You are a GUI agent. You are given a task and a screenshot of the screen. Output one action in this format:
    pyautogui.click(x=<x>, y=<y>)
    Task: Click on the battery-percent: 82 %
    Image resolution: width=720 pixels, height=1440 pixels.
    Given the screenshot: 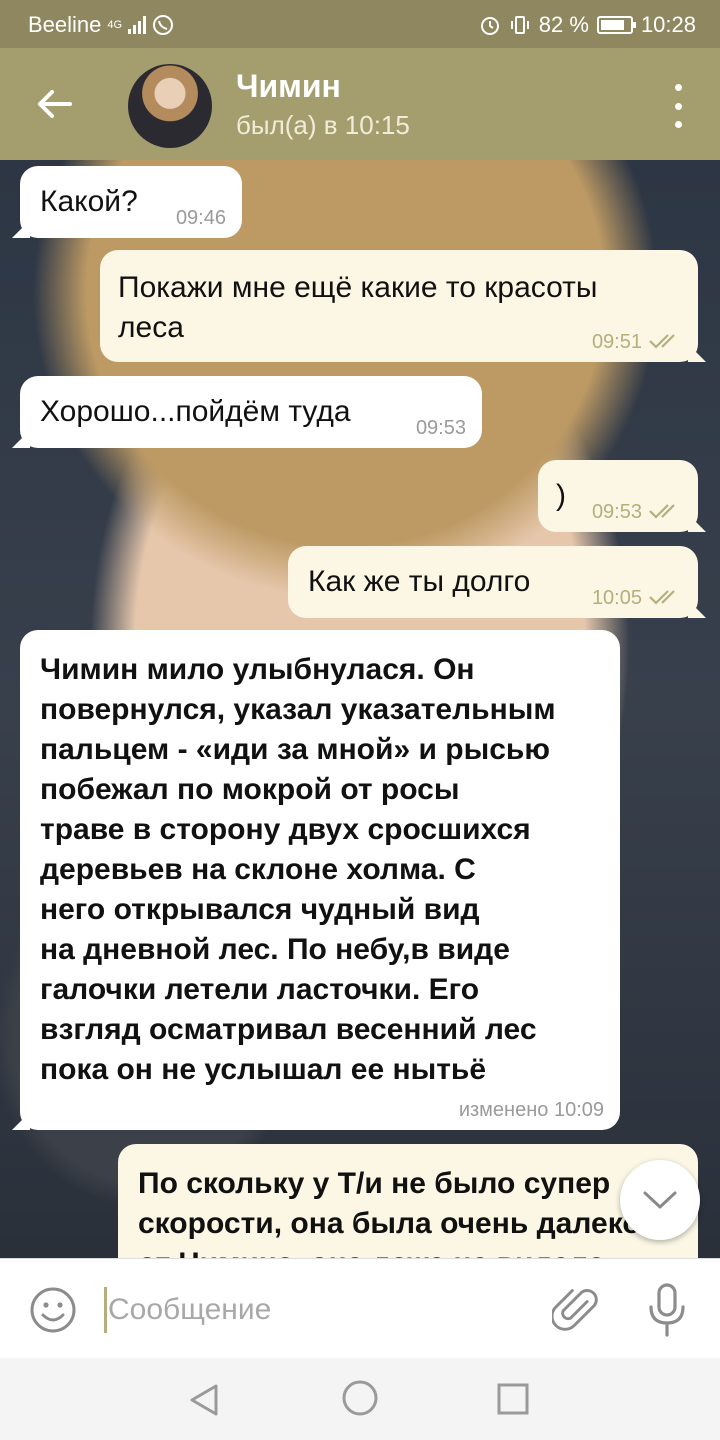 What is the action you would take?
    pyautogui.click(x=563, y=24)
    